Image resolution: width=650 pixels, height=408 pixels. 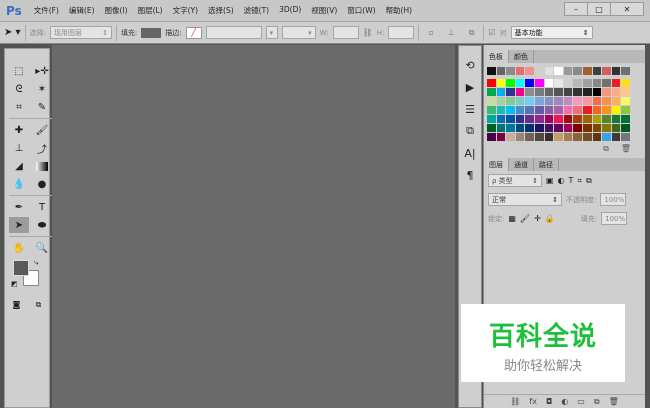 I want to click on new-swatch-icon: ⧉, so click(x=606, y=149).